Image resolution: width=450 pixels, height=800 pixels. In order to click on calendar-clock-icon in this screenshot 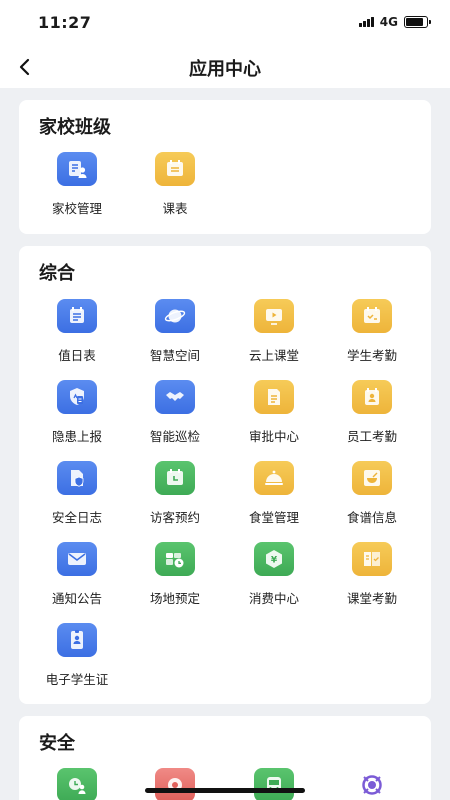, I will do `click(175, 478)`.